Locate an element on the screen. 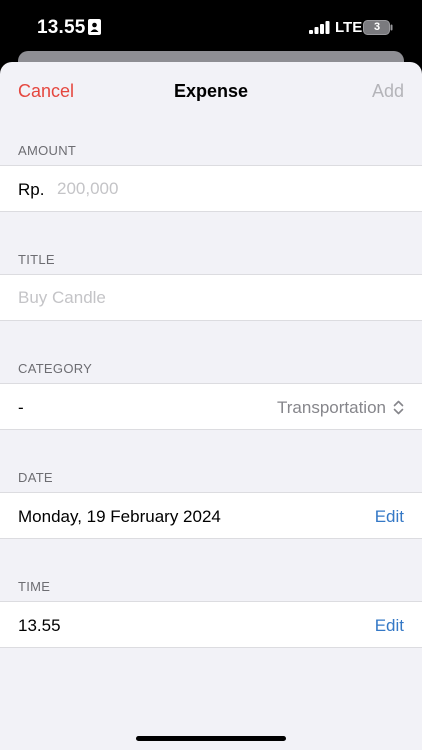 Image resolution: width=422 pixels, height=750 pixels. title-row is located at coordinates (211, 297).